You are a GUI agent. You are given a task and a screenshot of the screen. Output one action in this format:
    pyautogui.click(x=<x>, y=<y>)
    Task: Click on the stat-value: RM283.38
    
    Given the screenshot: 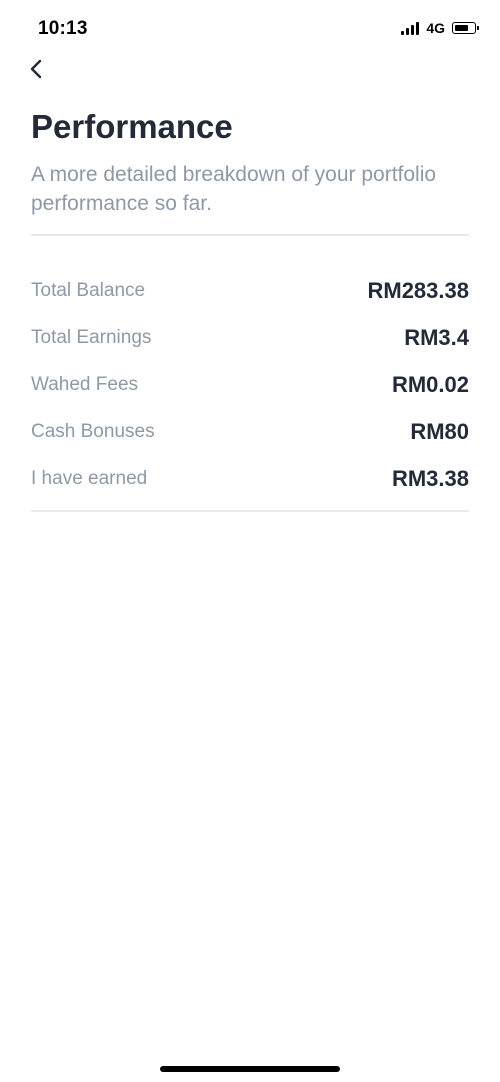 What is the action you would take?
    pyautogui.click(x=418, y=290)
    